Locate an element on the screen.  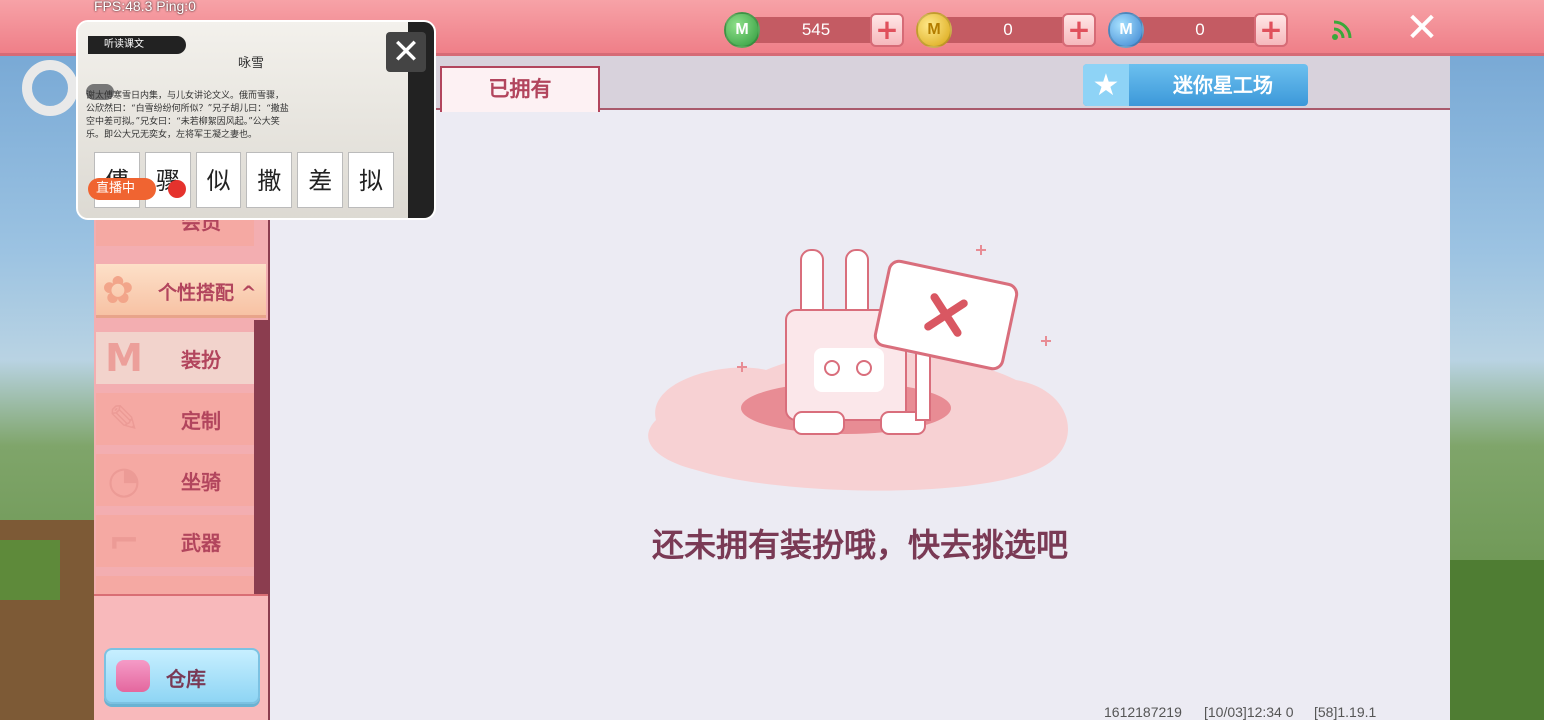
close-video-icon: ✕ is located at coordinates (406, 52).